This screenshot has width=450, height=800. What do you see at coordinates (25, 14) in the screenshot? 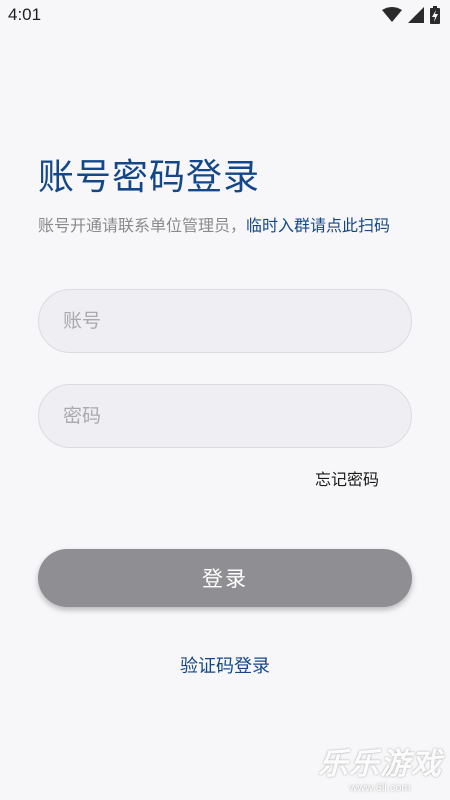
I see `status-time: 4:01` at bounding box center [25, 14].